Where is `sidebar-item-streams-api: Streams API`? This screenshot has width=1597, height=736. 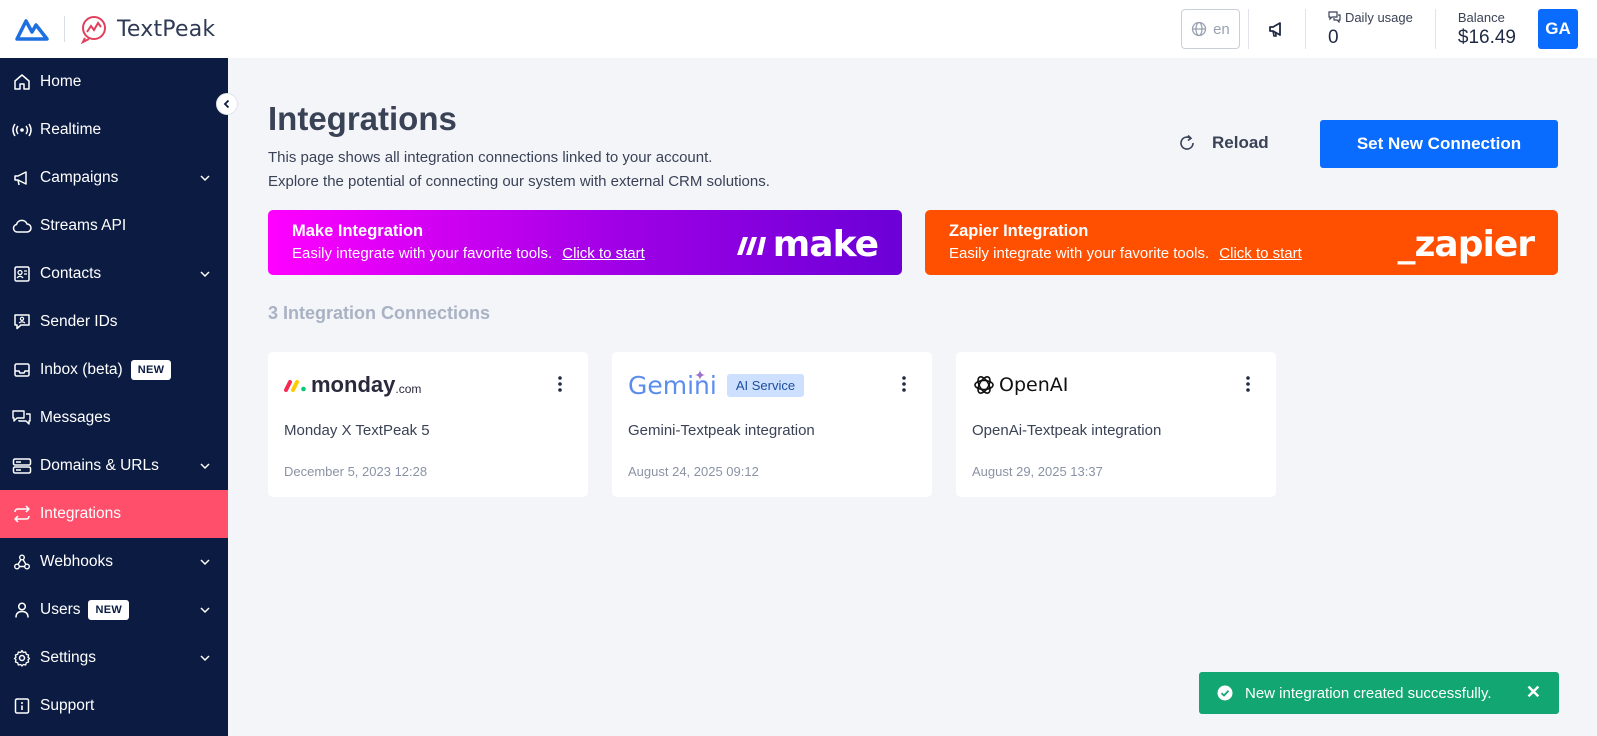
sidebar-item-streams-api: Streams API is located at coordinates (114, 226).